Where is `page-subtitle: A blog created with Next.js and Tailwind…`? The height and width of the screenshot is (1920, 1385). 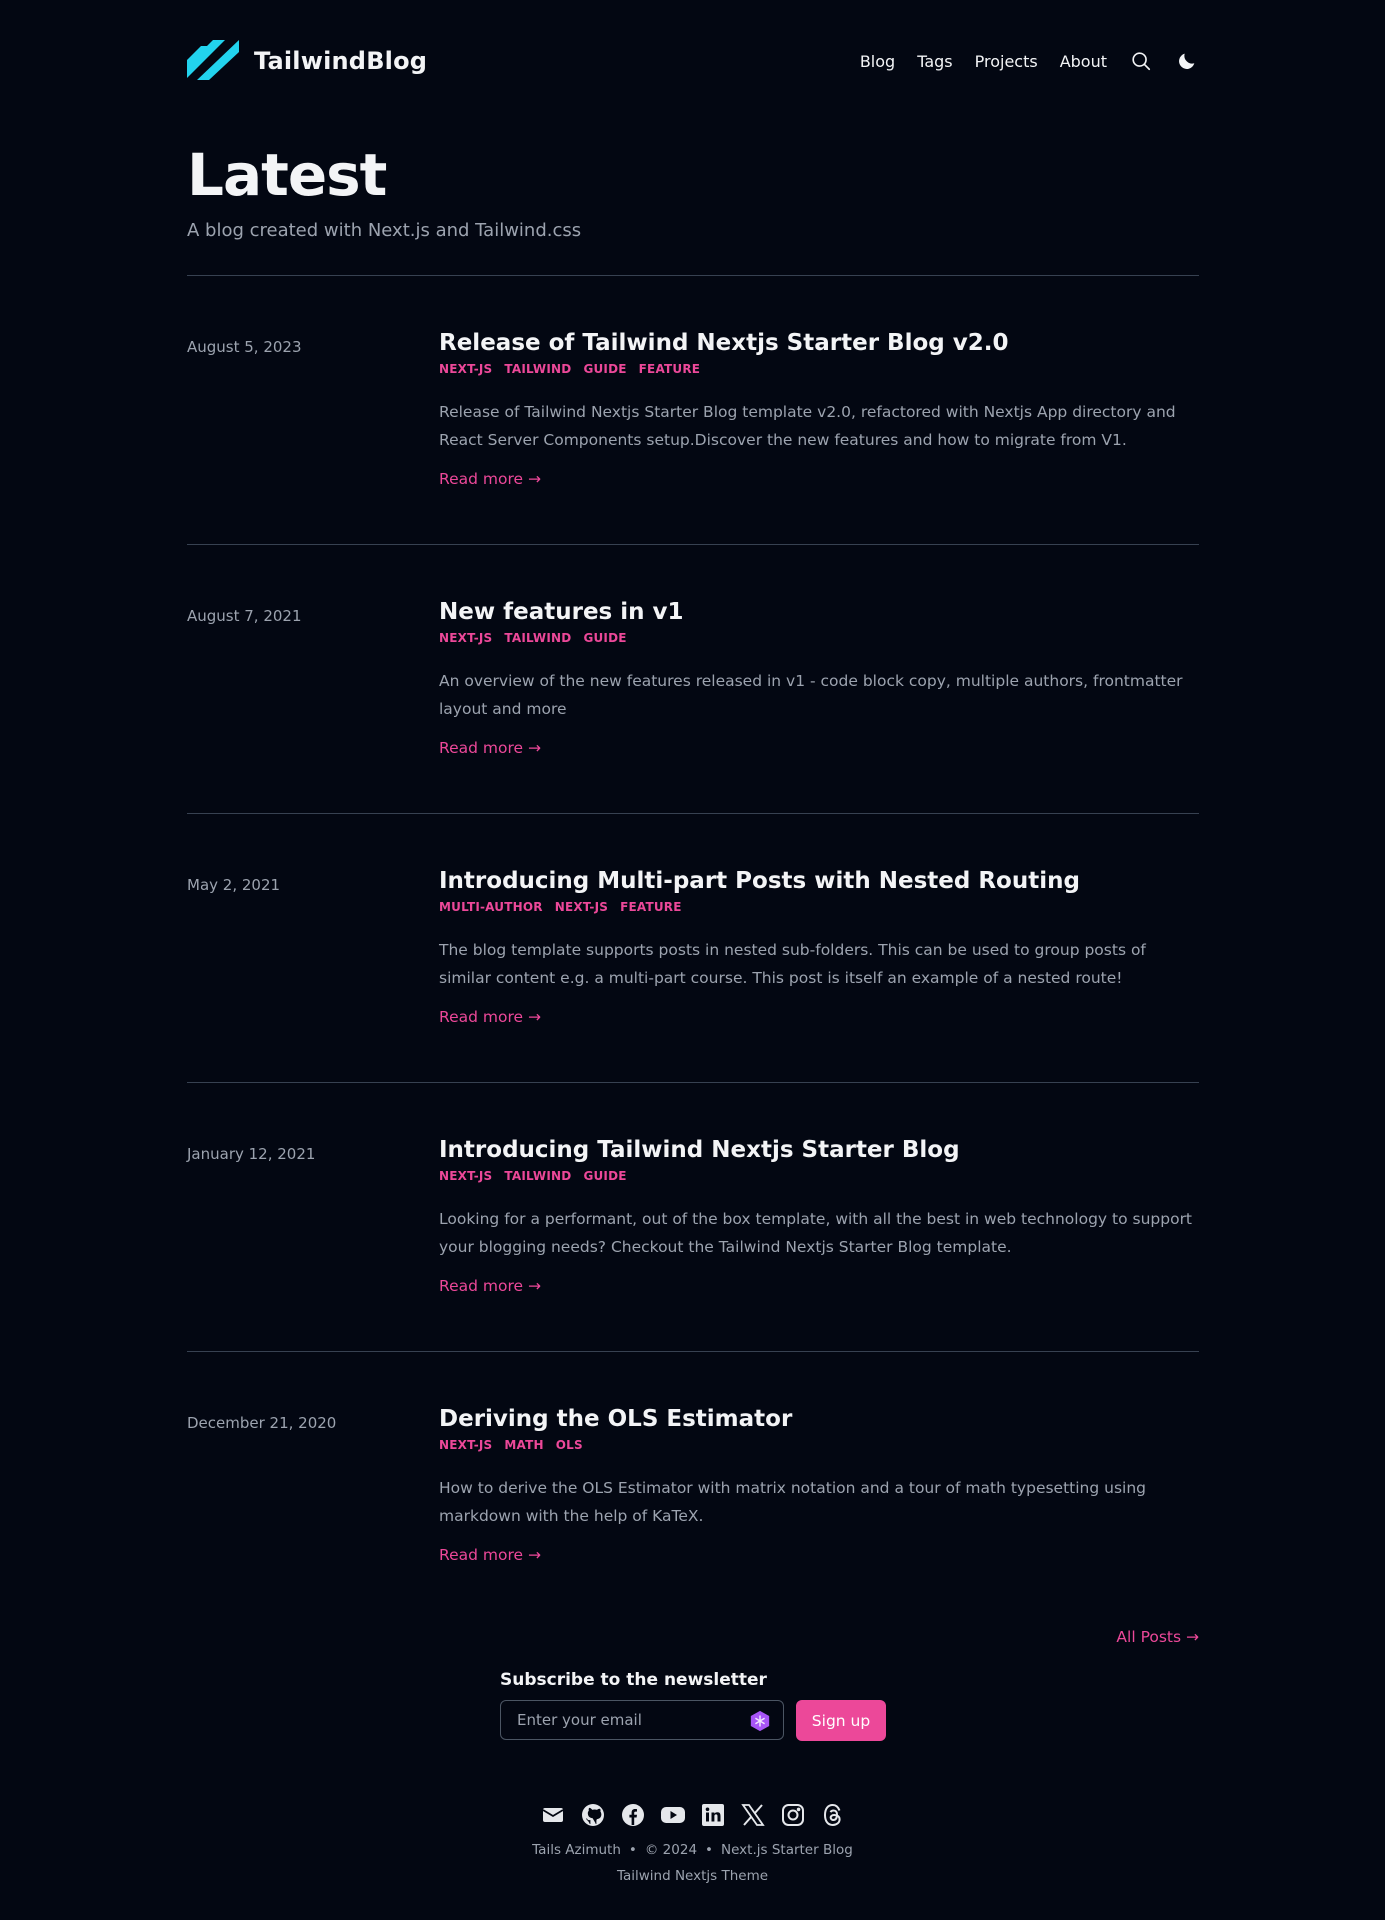
page-subtitle: A blog created with Next.js and Tailwind… is located at coordinates (384, 230).